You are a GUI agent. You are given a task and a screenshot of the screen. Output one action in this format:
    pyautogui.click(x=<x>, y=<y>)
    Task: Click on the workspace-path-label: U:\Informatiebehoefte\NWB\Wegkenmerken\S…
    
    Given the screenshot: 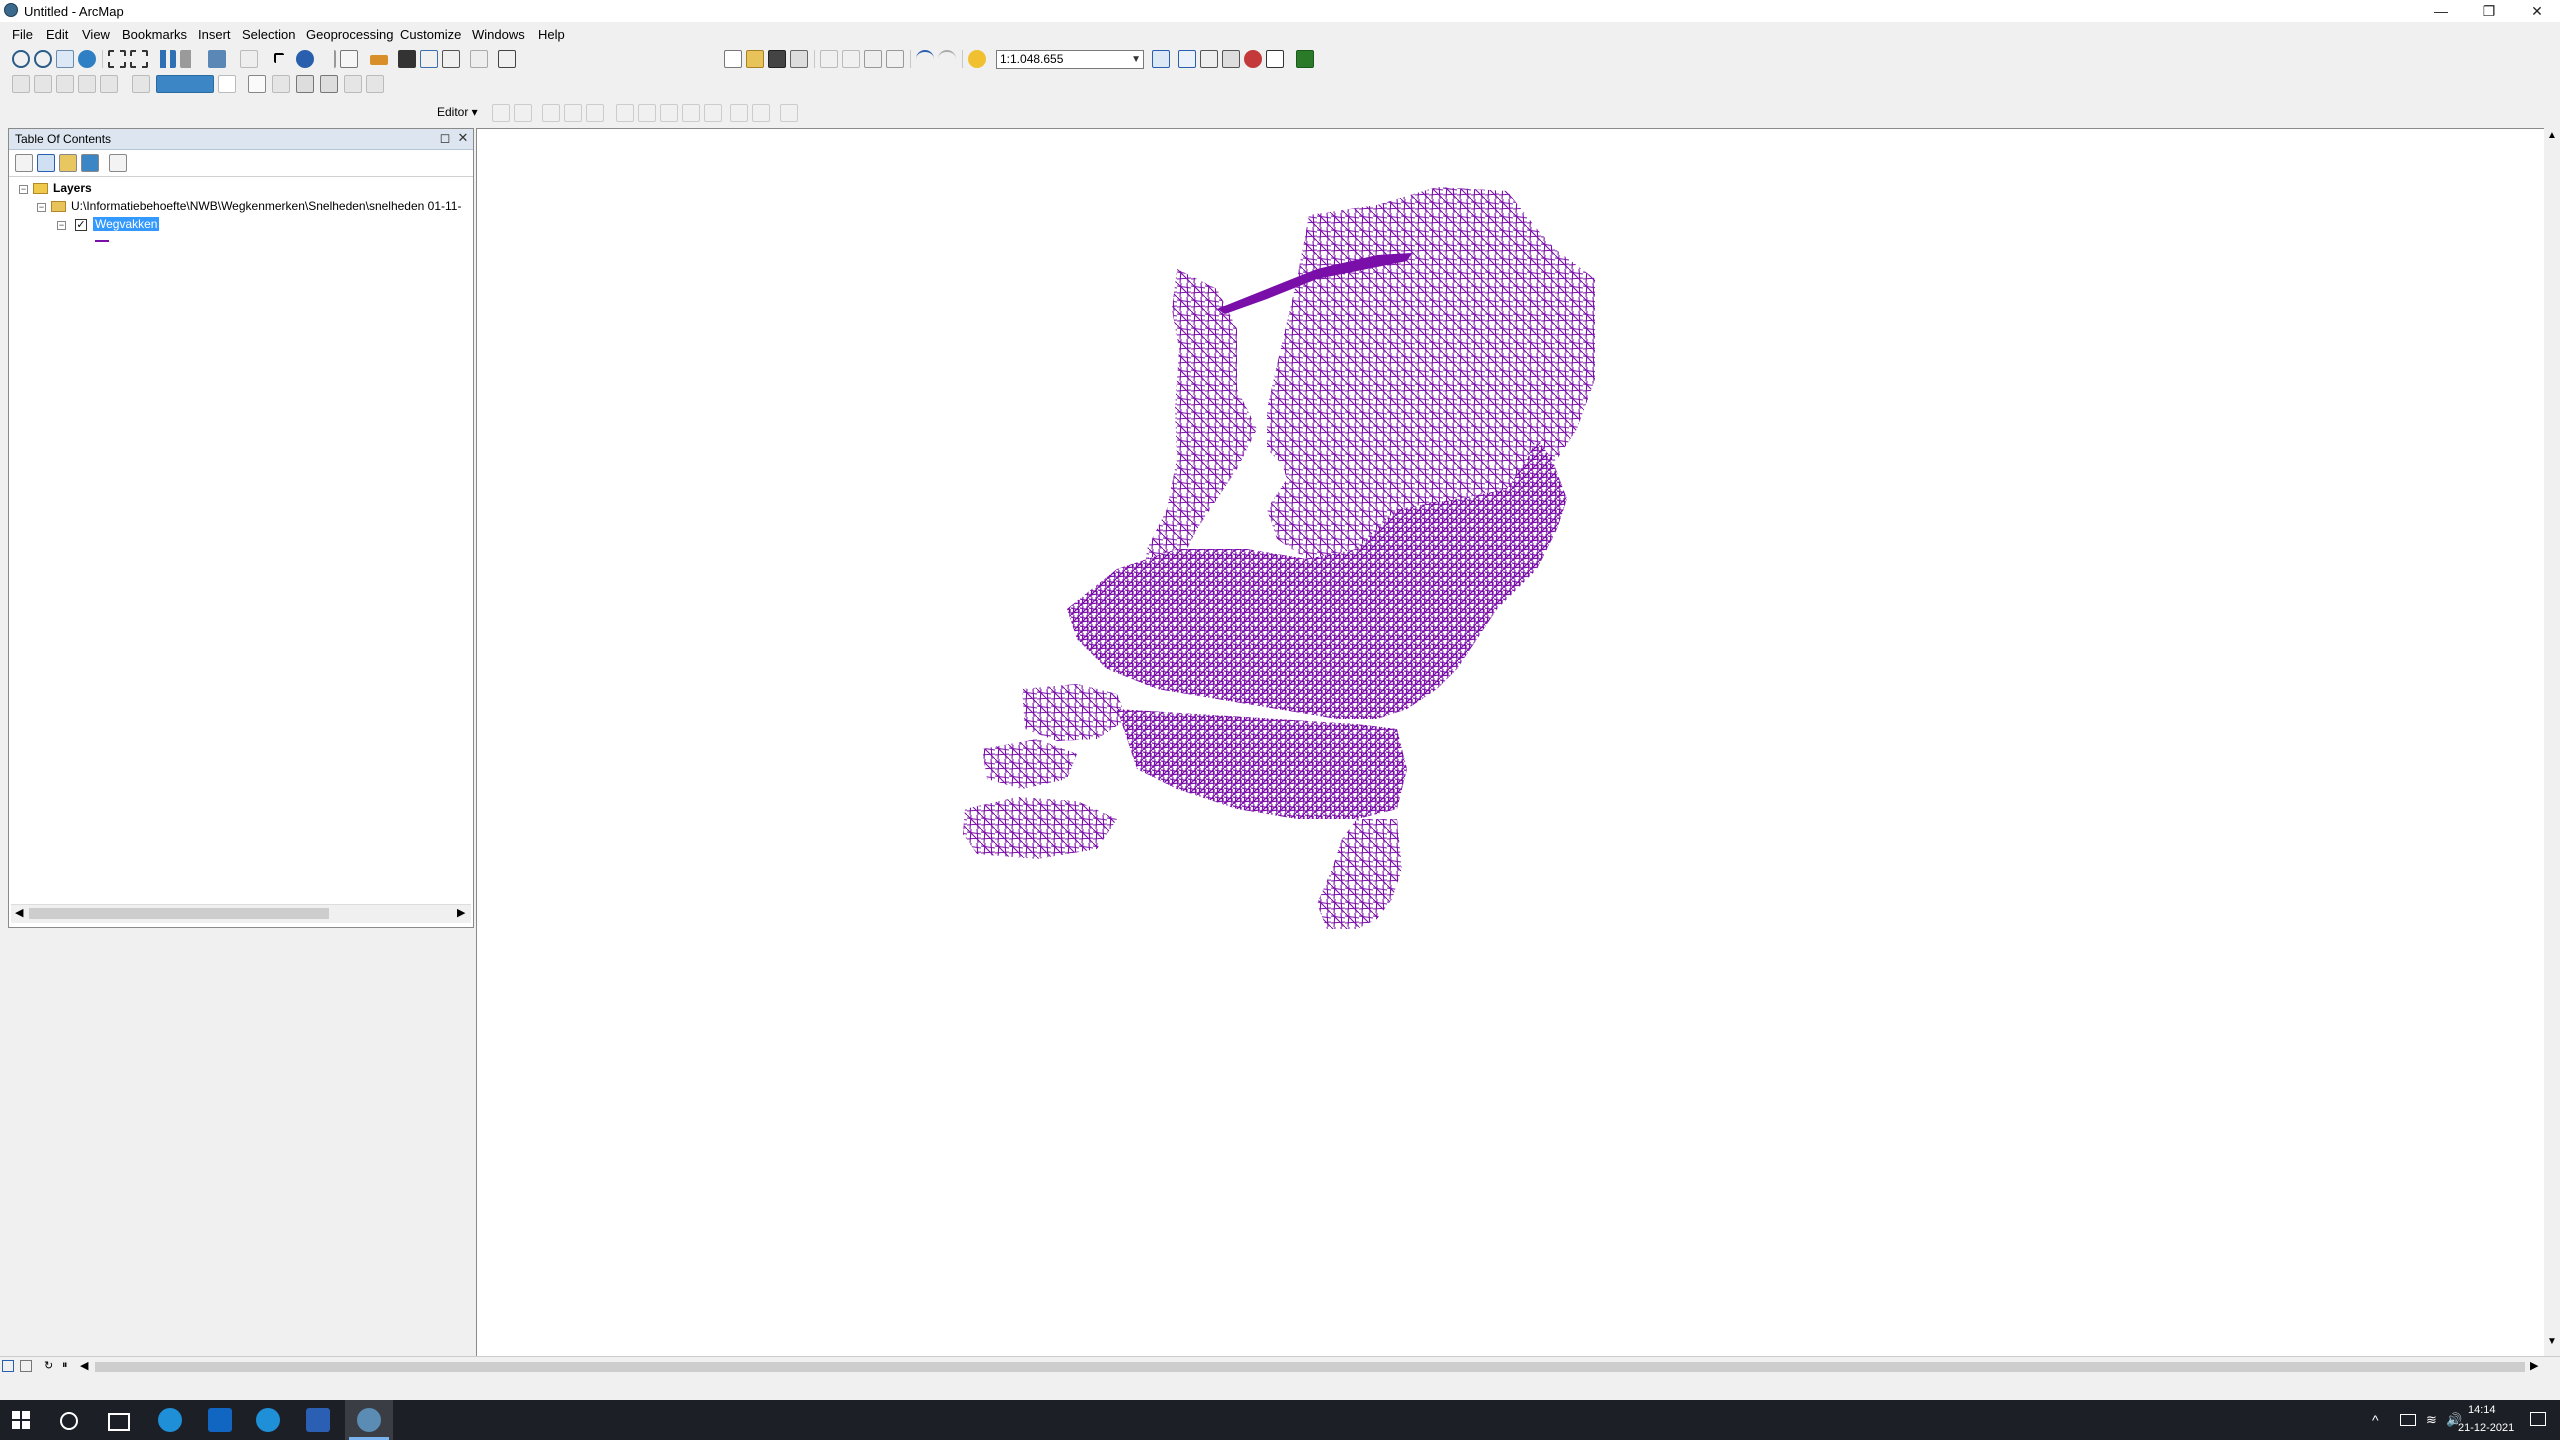 What is the action you would take?
    pyautogui.click(x=266, y=206)
    